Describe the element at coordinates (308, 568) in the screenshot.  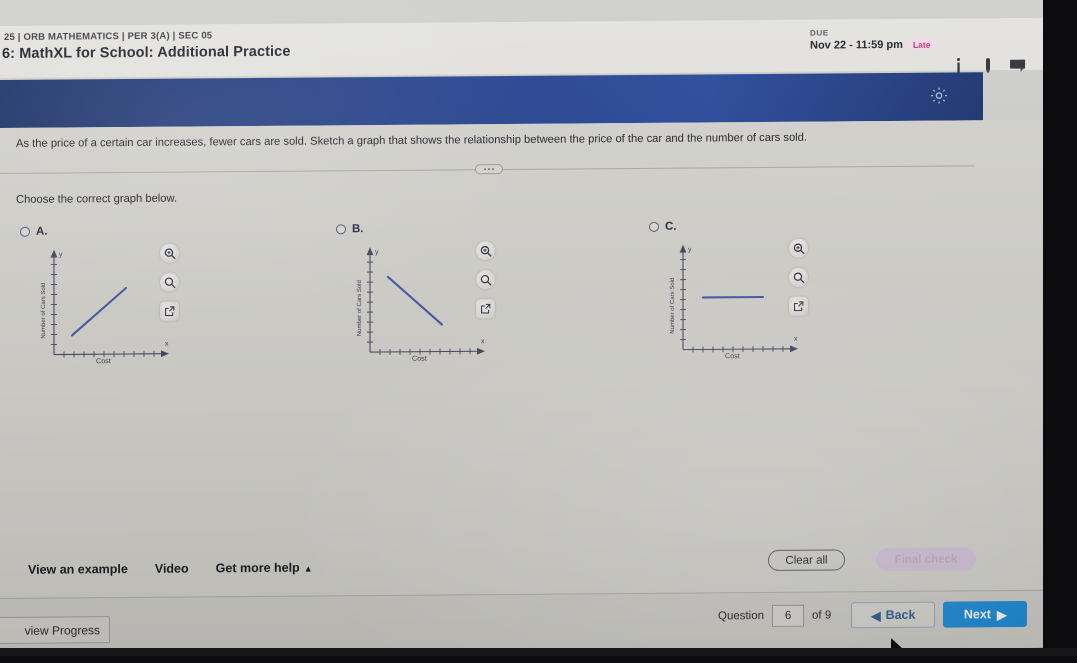
I see `chevron-up-icon: ▲` at that location.